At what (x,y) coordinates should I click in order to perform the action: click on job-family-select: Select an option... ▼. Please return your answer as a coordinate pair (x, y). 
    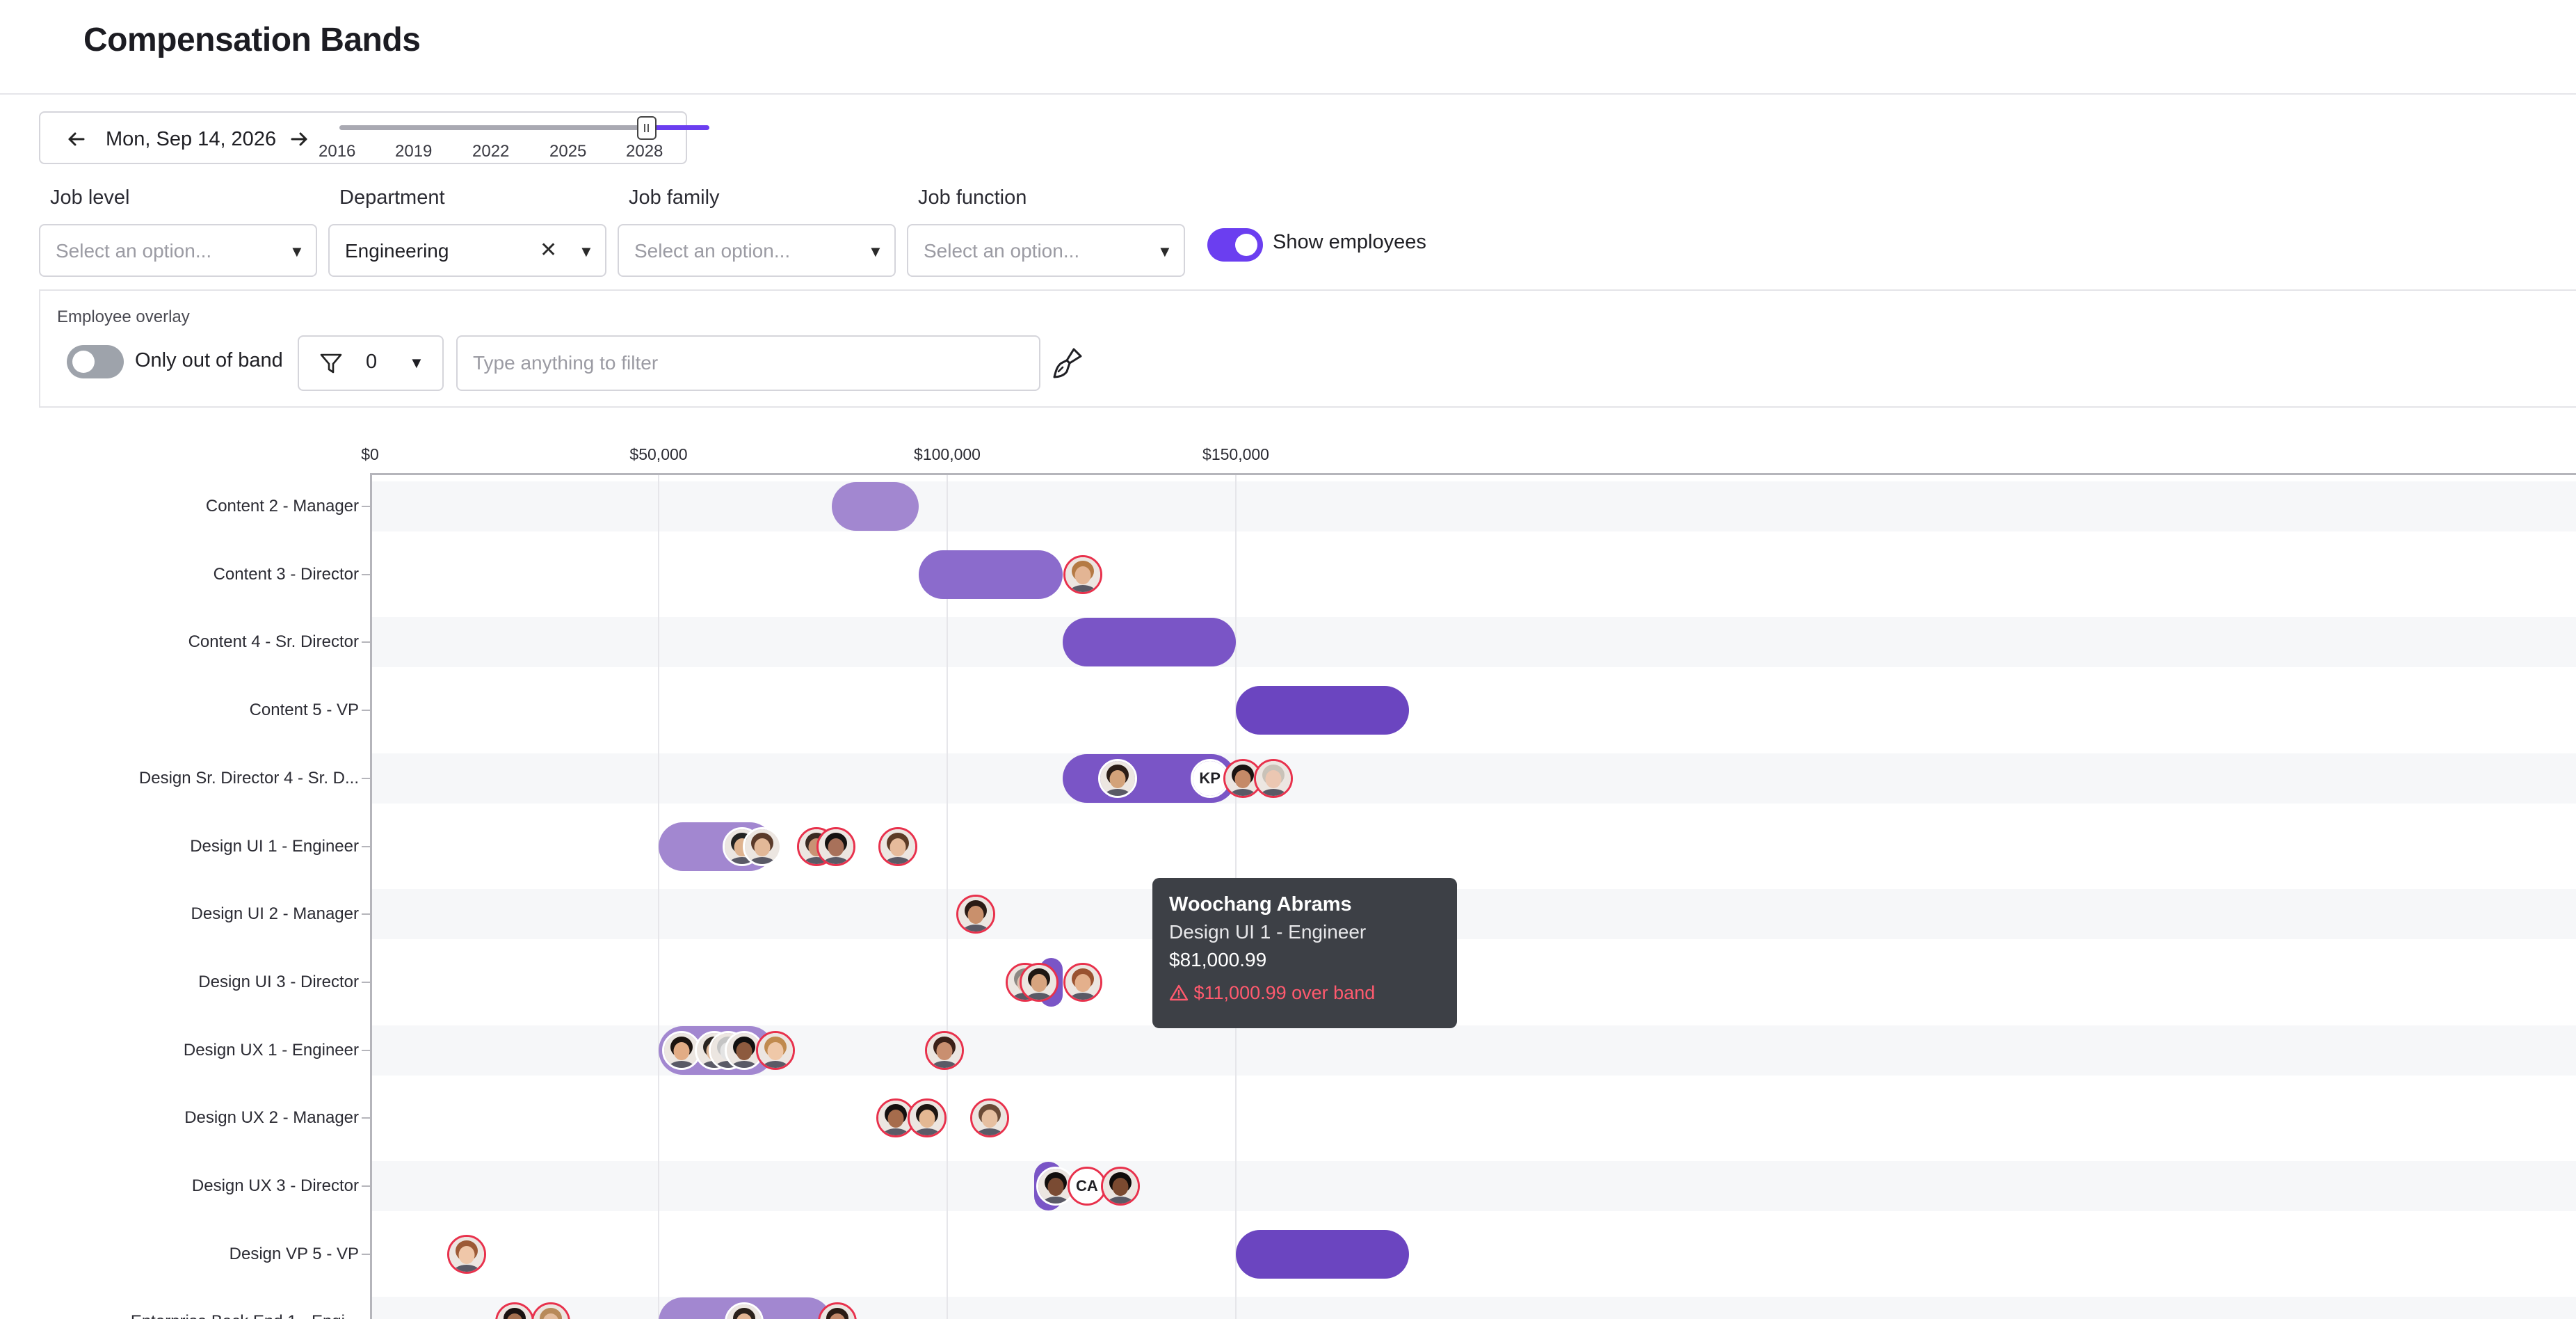
    Looking at the image, I should click on (757, 250).